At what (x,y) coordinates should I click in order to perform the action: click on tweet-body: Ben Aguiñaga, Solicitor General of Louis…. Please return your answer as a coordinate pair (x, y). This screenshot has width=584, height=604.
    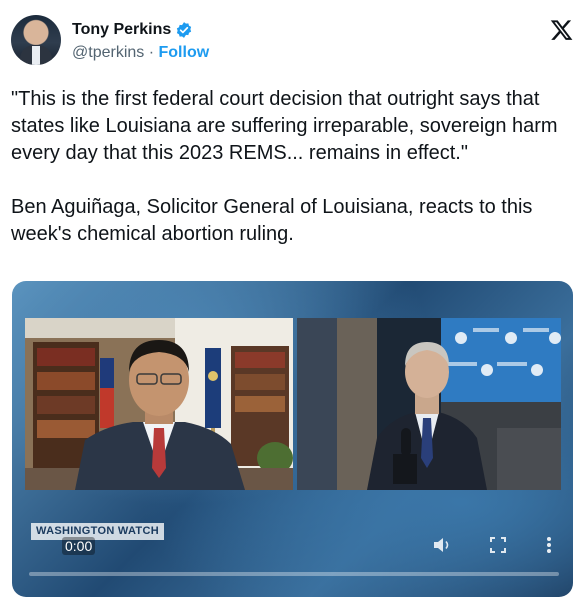
    Looking at the image, I should click on (272, 220).